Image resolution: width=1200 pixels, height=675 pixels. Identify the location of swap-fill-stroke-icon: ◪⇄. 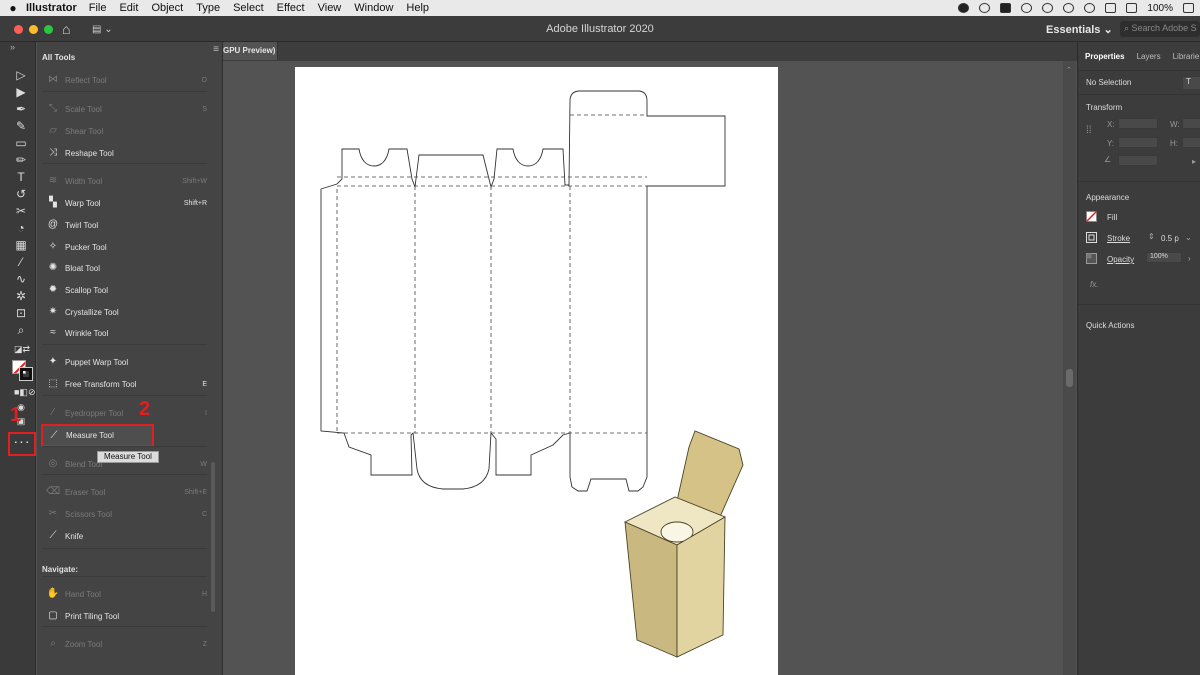
(22, 349).